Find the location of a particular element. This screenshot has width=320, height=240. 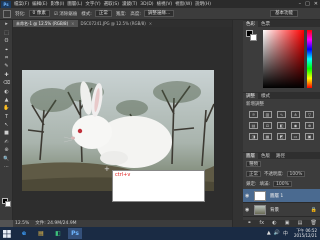

layer-mask-icon: ▣ is located at coordinates (287, 223).